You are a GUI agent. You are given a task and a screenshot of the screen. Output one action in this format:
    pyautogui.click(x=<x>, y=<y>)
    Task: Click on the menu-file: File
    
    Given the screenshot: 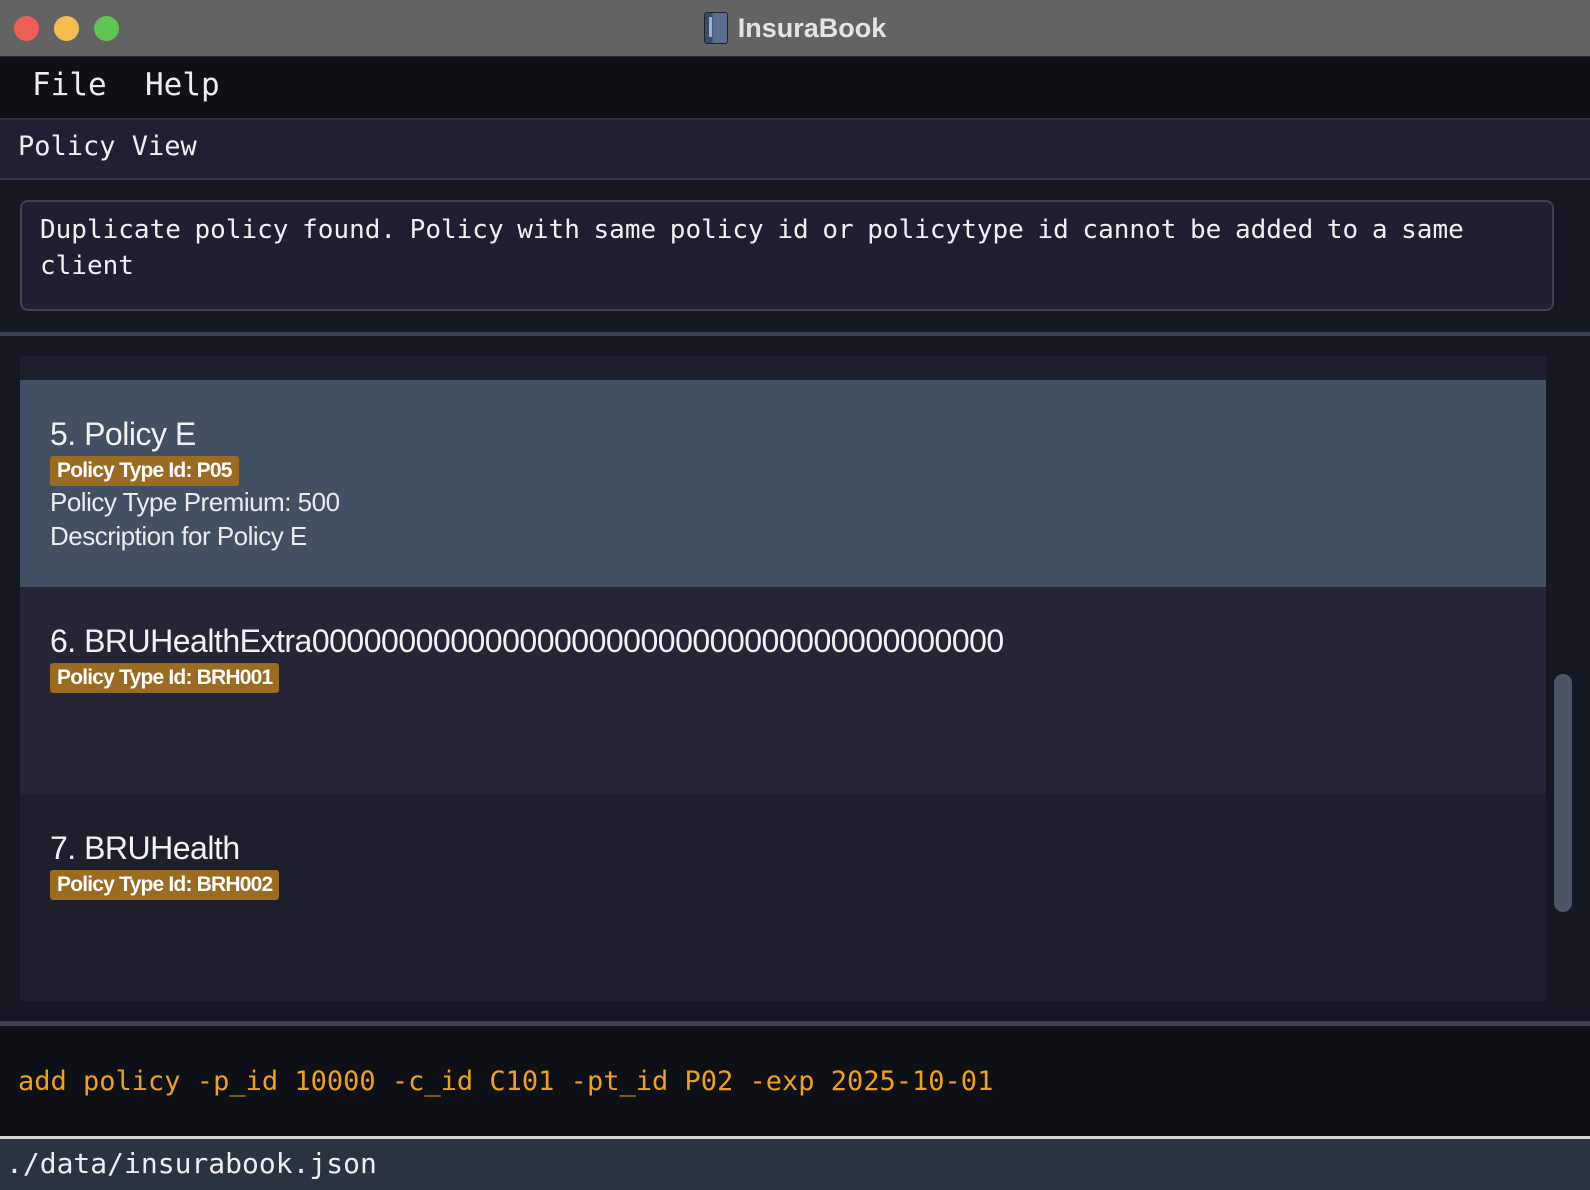 What is the action you would take?
    pyautogui.click(x=69, y=85)
    